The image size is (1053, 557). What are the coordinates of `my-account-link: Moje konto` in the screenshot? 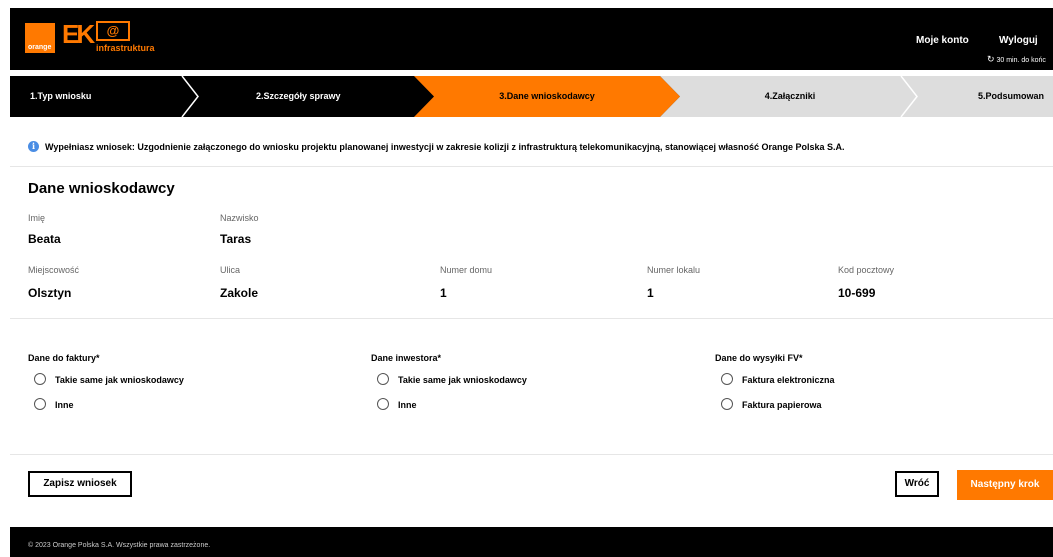 It's located at (942, 40).